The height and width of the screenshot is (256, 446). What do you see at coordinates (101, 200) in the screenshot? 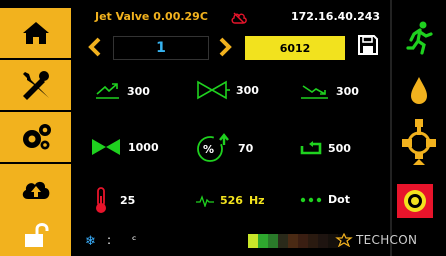
I see `thermometer-icon` at bounding box center [101, 200].